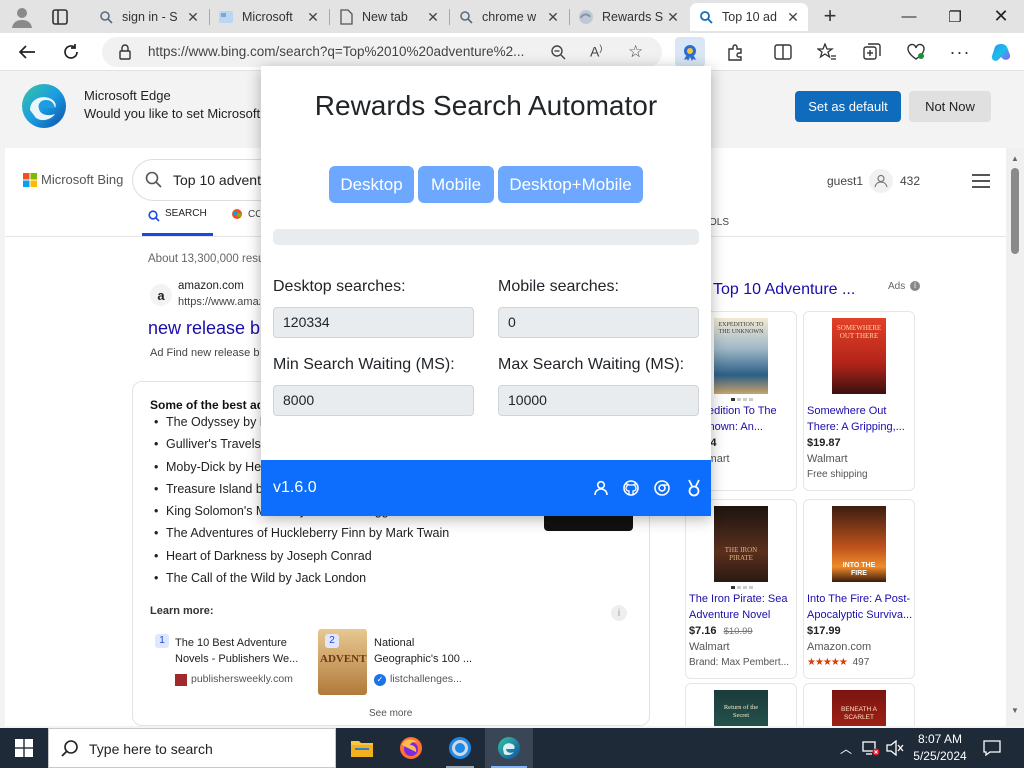 The width and height of the screenshot is (1024, 768). I want to click on set-default-button: Set as default, so click(848, 106).